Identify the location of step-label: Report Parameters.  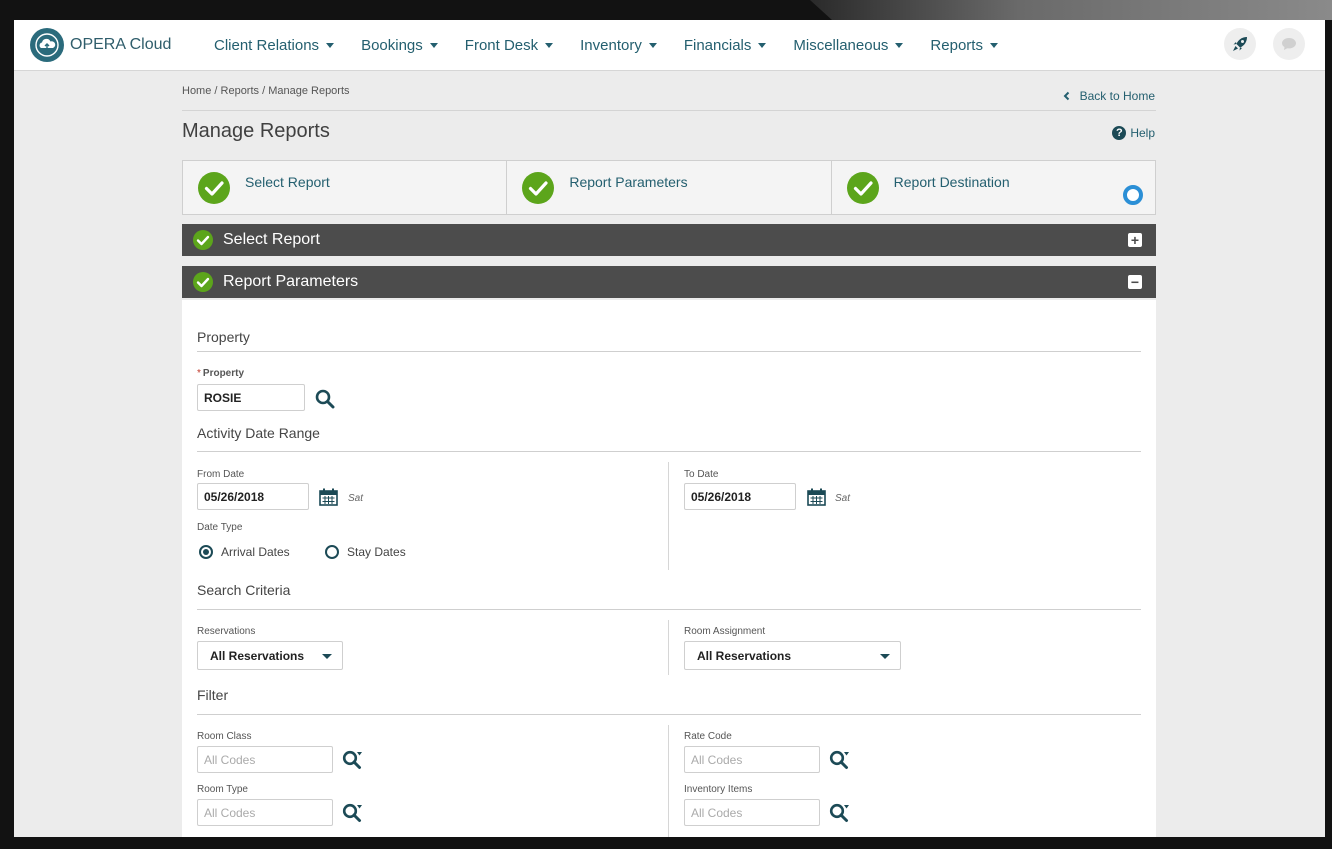
(628, 182).